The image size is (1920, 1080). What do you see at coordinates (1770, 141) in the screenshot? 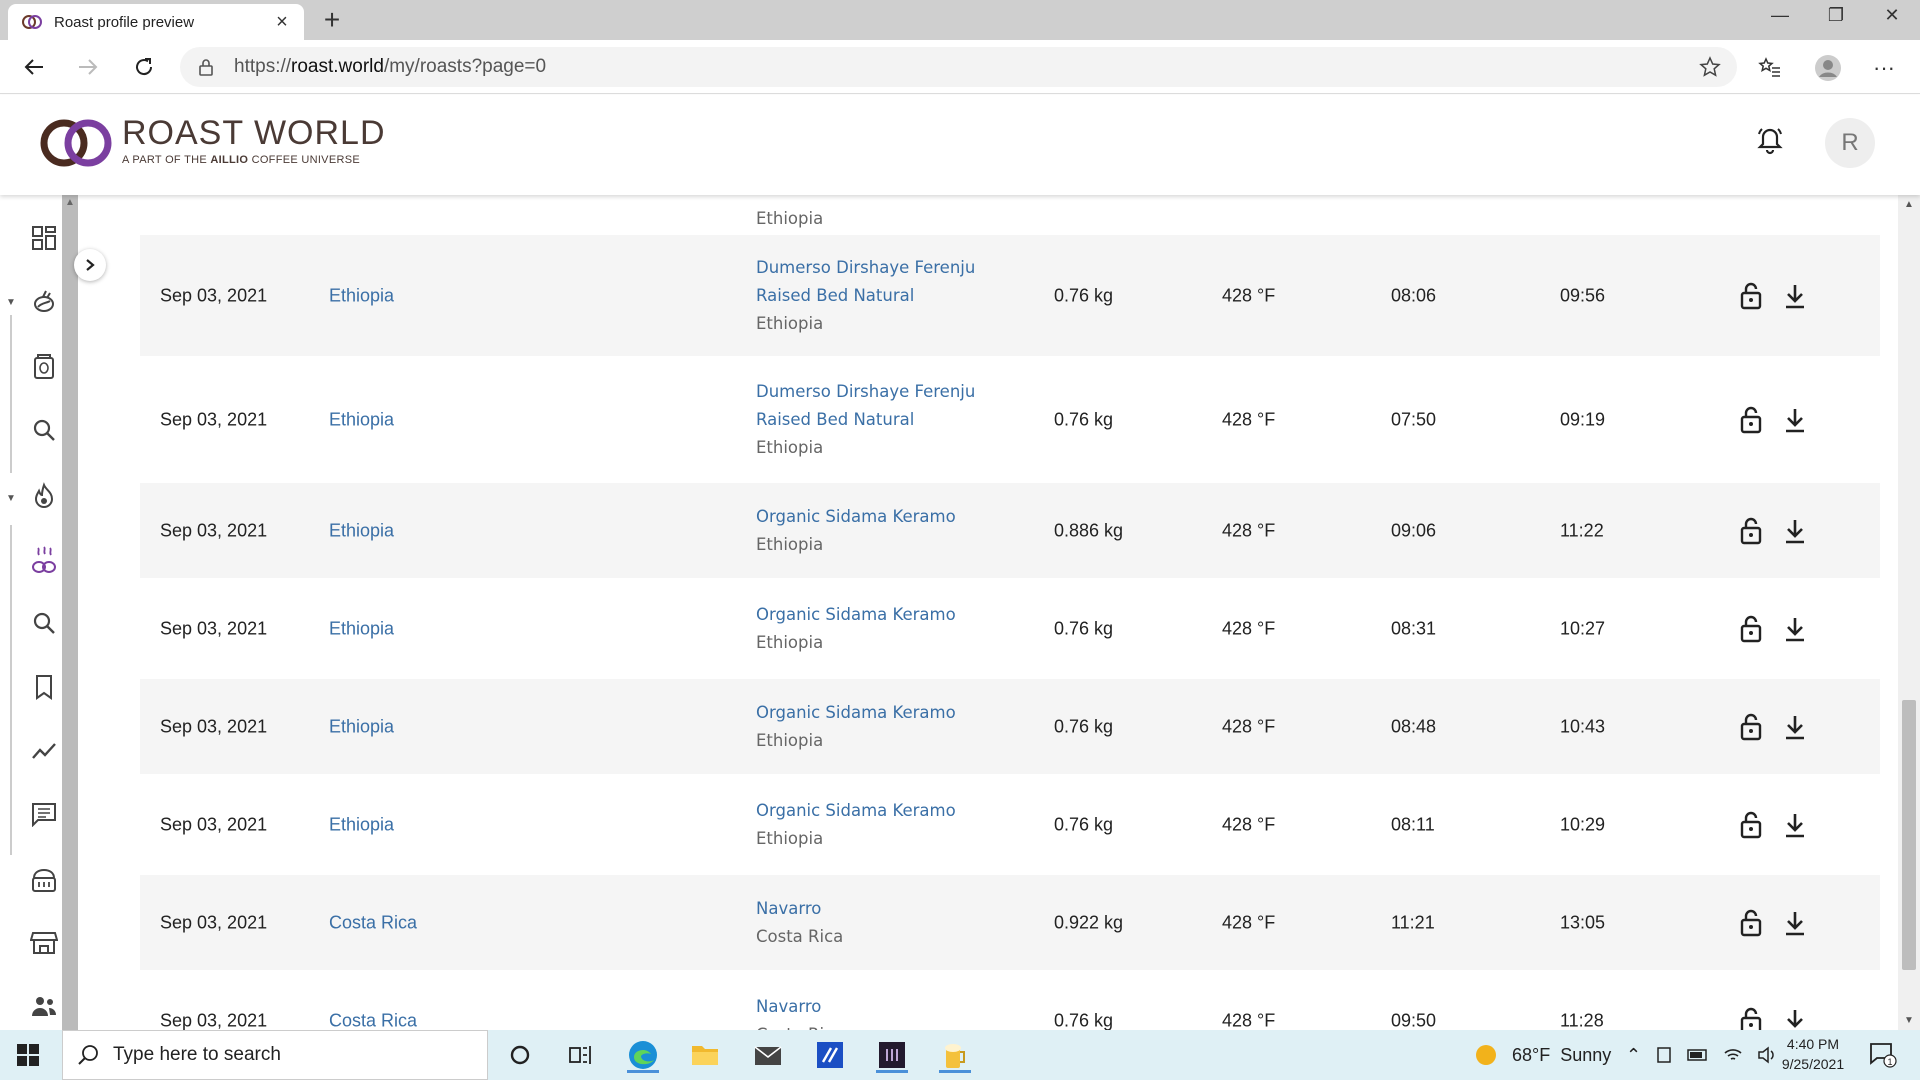
I see `notification-bell-icon` at bounding box center [1770, 141].